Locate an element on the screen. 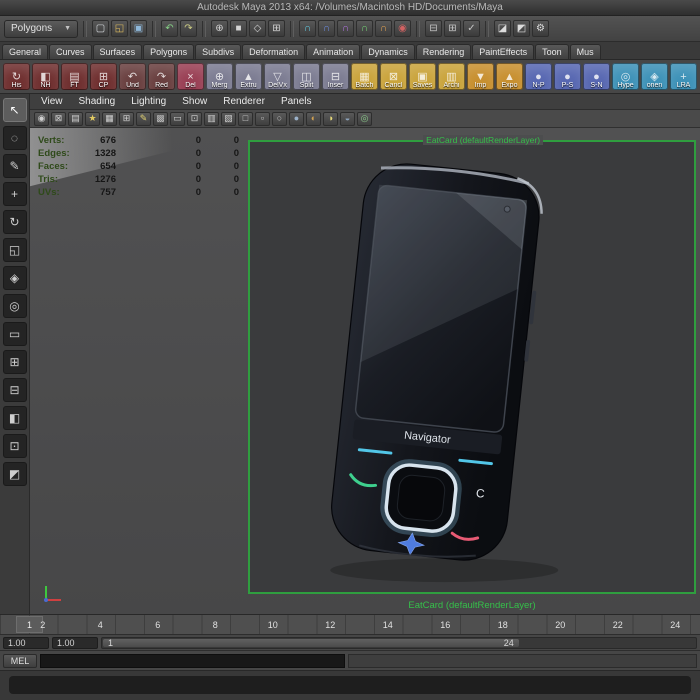 The image size is (700, 700). range-slider-track: 1 24 is located at coordinates (399, 642).